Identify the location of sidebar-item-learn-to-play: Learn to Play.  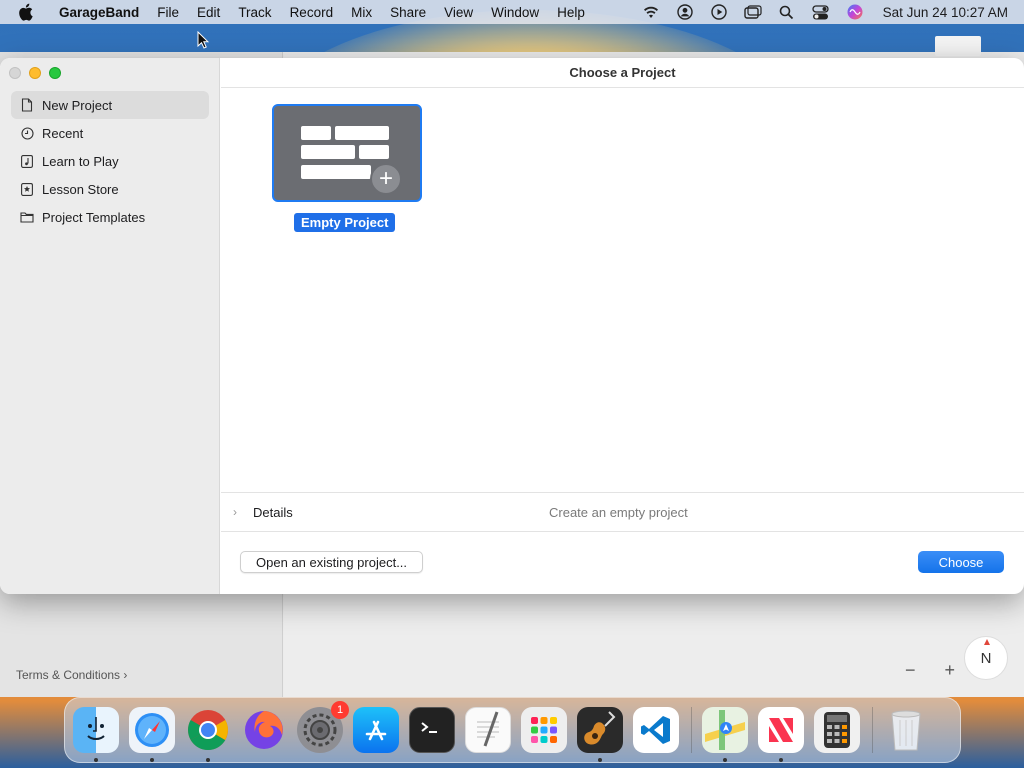
(110, 161).